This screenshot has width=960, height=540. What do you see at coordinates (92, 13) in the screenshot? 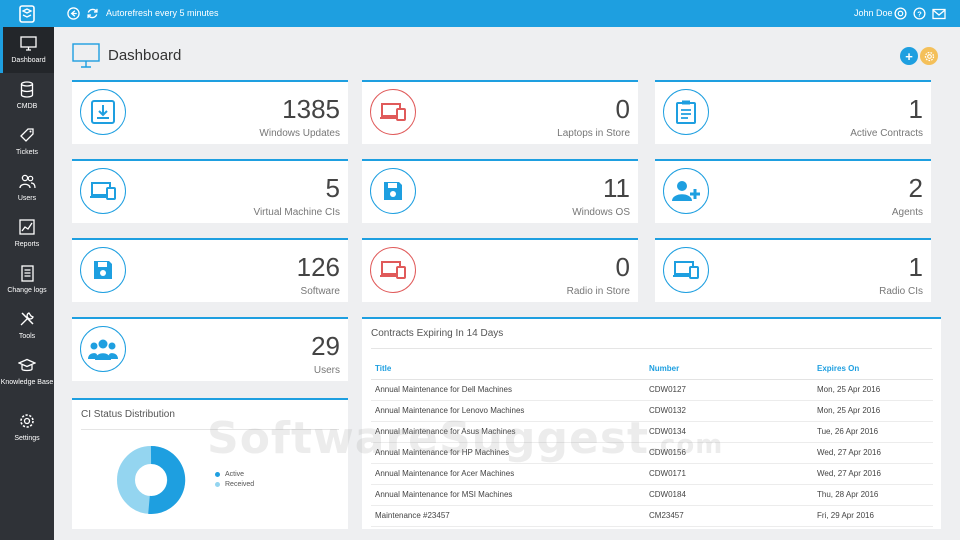
I see `refresh-icon` at bounding box center [92, 13].